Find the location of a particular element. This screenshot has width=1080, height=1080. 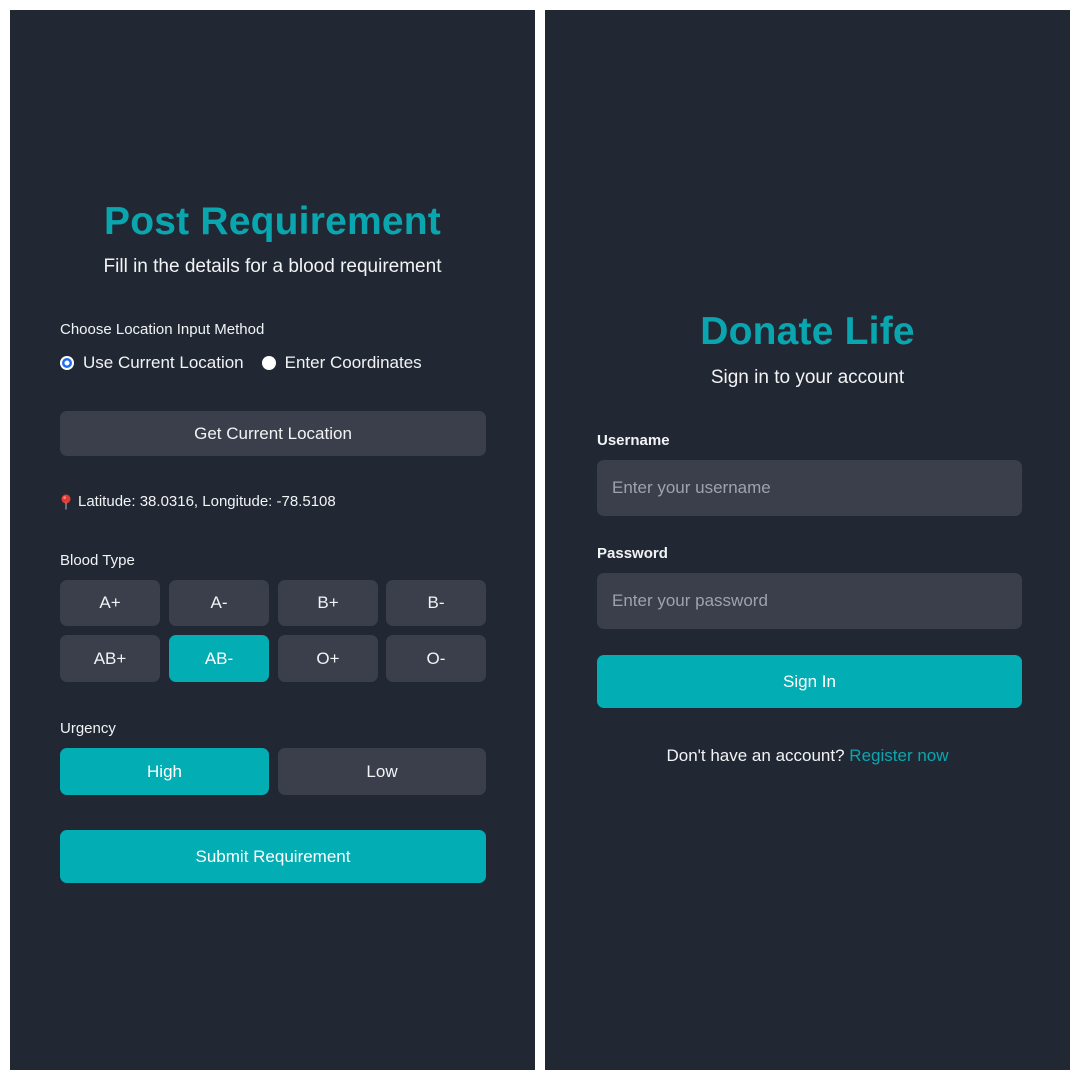

blood-type-a-neg-button: A- is located at coordinates (219, 603).